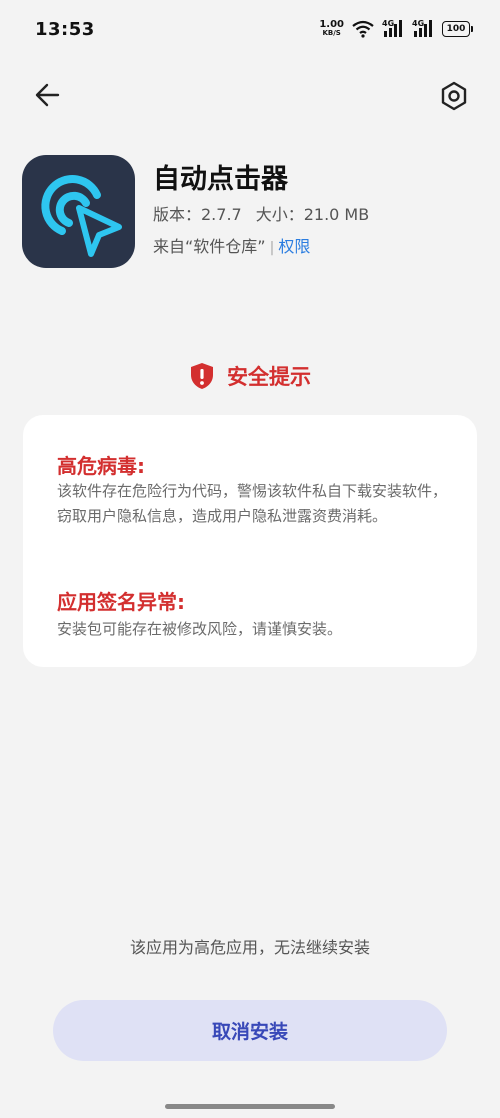 The width and height of the screenshot is (500, 1118). I want to click on status-icons: 1.00 KB/S 4G 4G 100, so click(396, 28).